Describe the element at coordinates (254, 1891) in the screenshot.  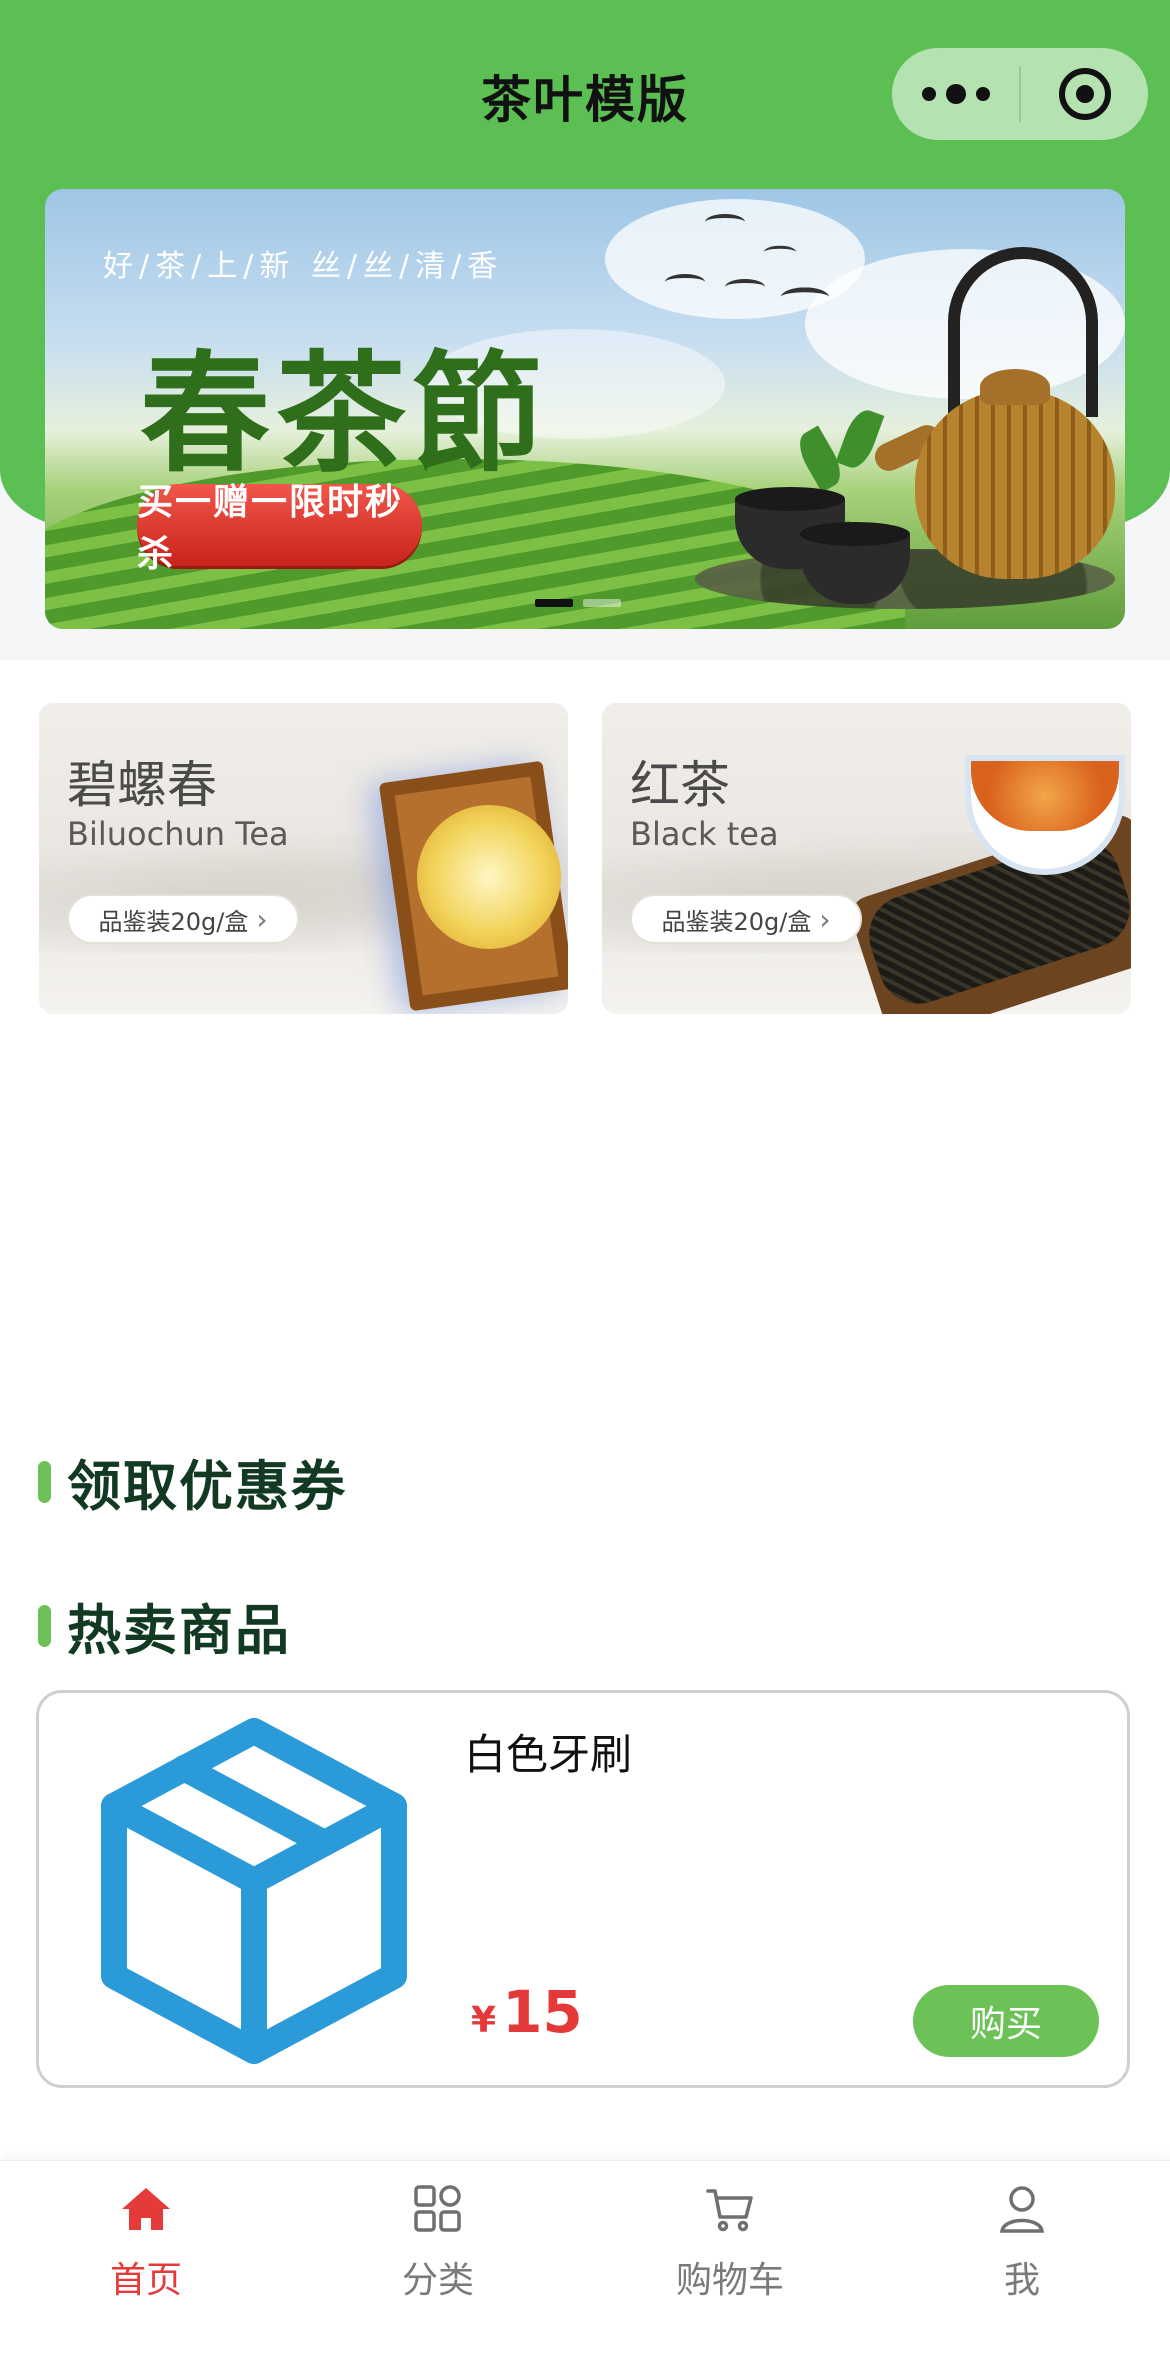
I see `box-icon` at that location.